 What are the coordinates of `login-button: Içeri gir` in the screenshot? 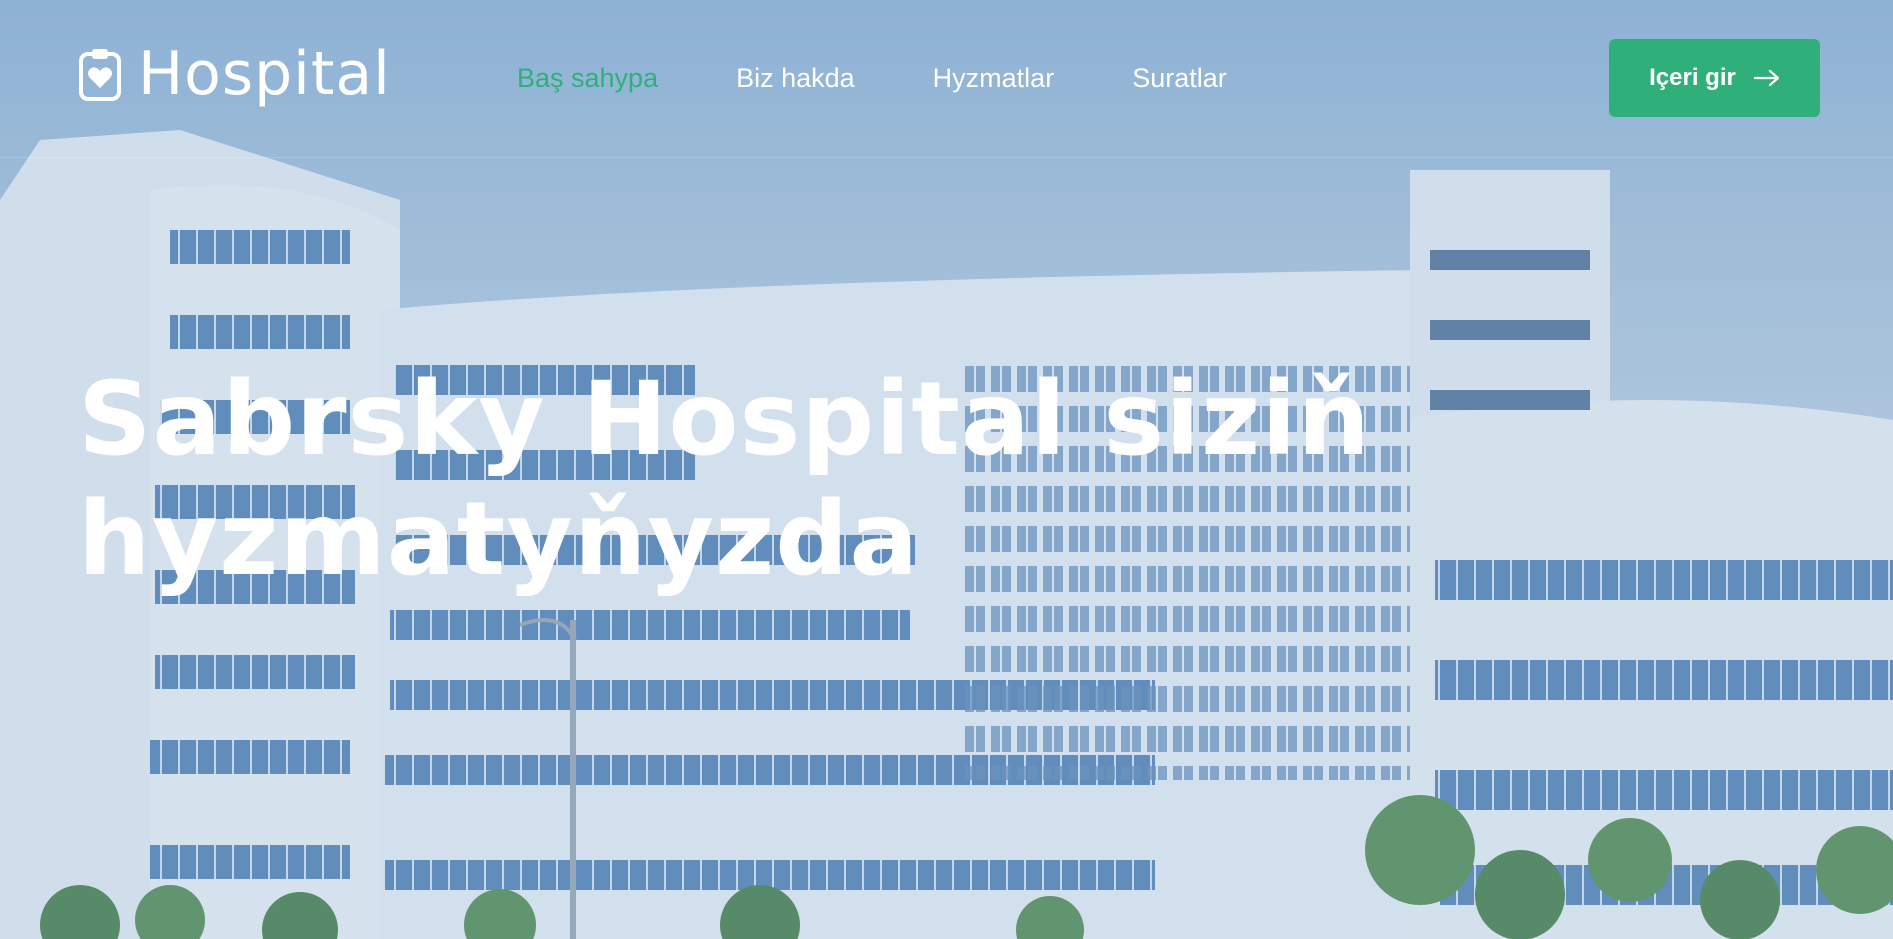 It's located at (1714, 78).